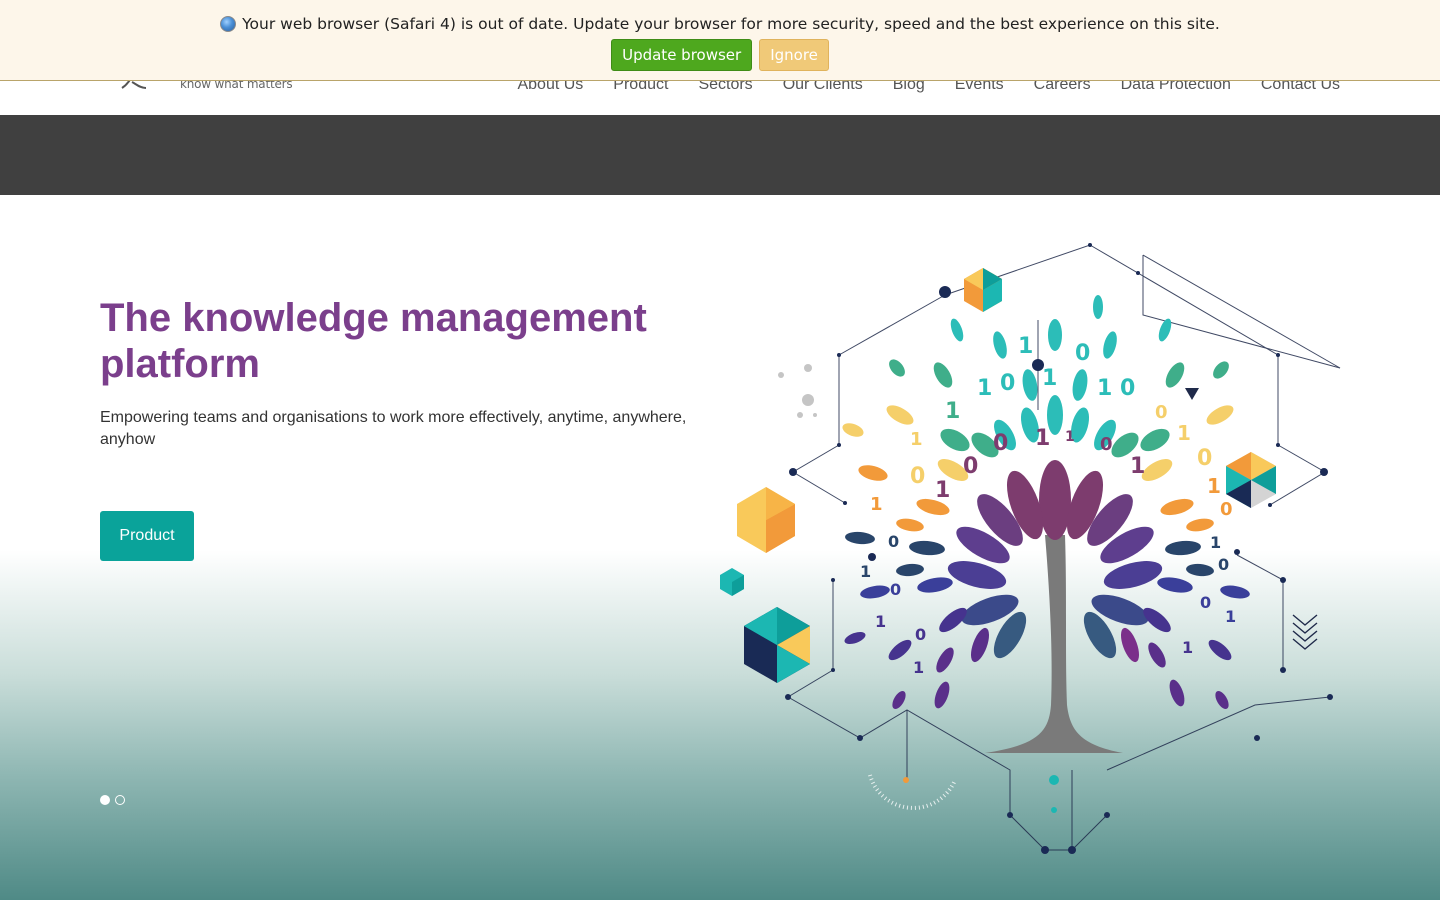 The image size is (1440, 900). I want to click on teal-dot-small, so click(1054, 810).